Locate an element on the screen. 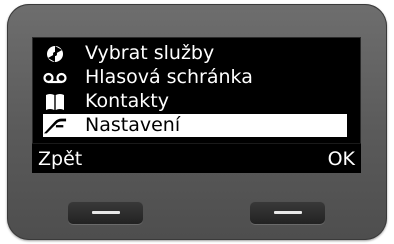 This screenshot has height=244, width=394. softkey-right-label: OK is located at coordinates (341, 159).